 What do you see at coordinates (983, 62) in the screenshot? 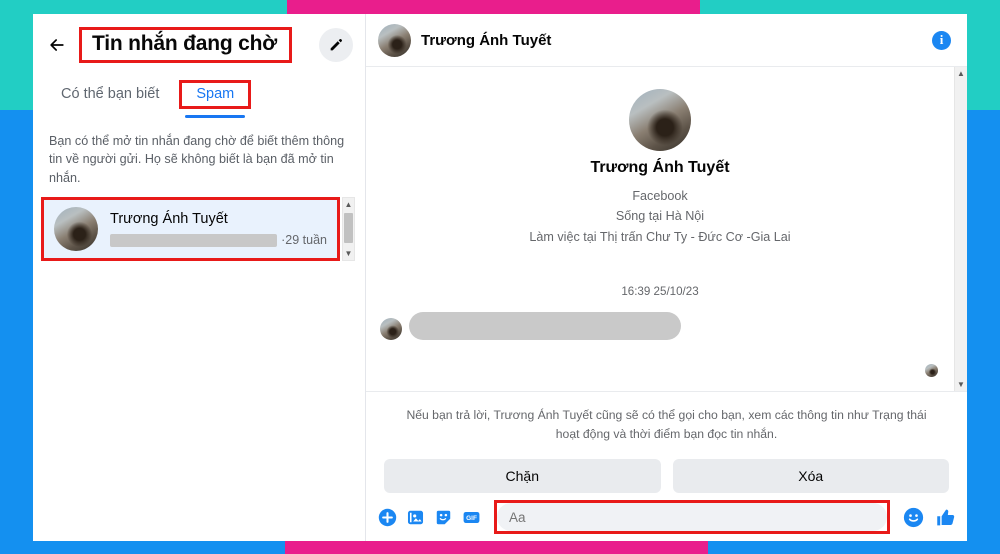
I see `background-strip-right-teal` at bounding box center [983, 62].